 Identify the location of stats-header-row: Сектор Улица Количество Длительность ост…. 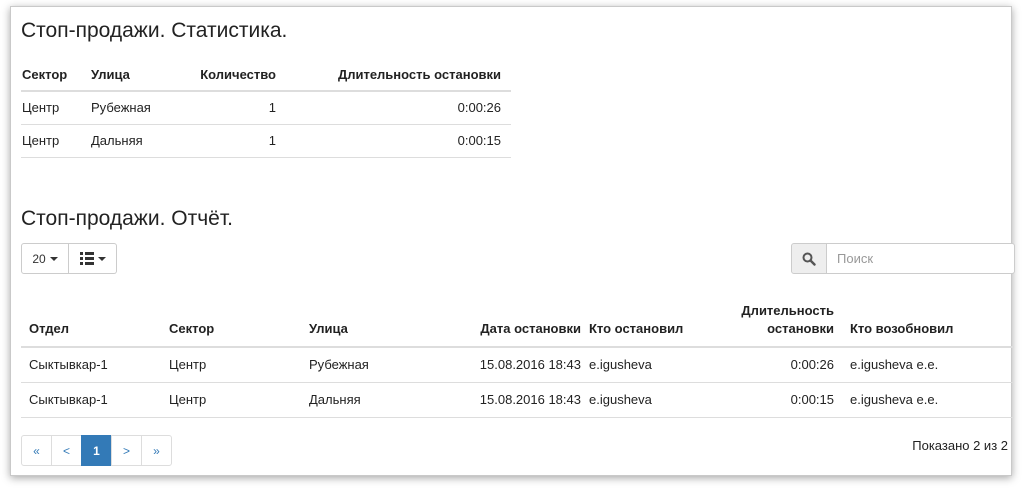
(266, 79).